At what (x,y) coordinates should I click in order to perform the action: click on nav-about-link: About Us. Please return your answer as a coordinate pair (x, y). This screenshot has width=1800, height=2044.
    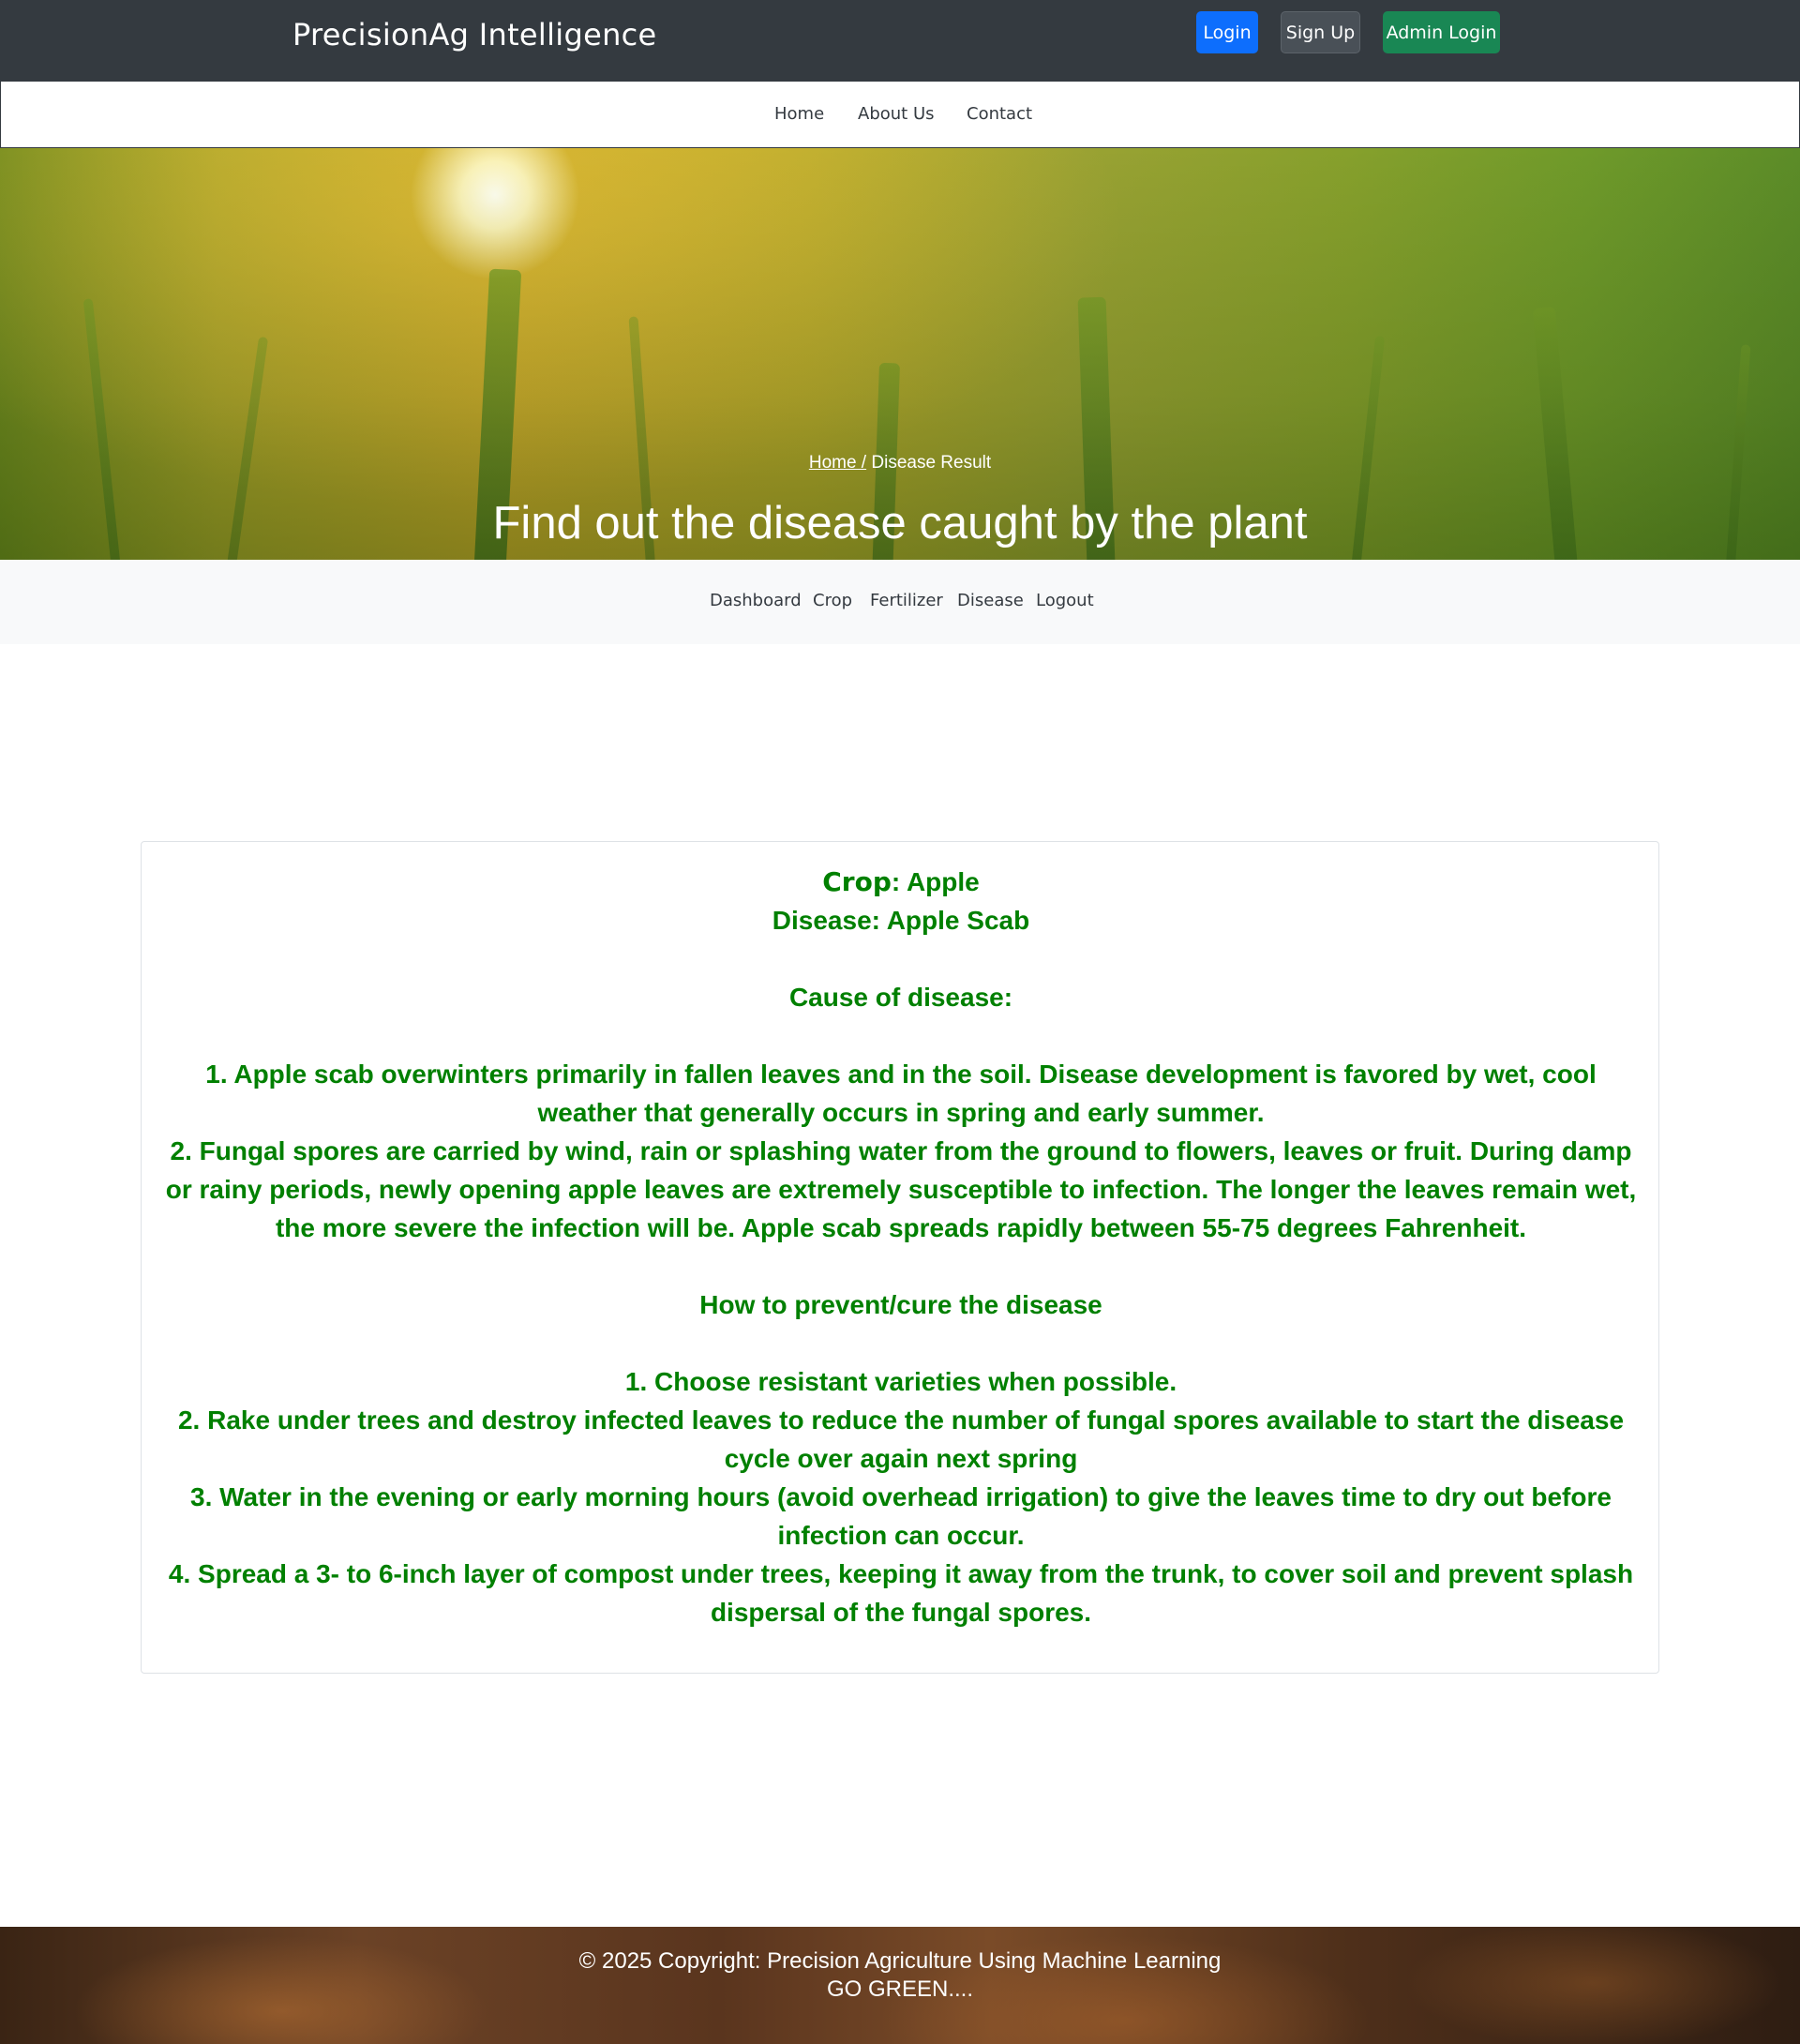
    Looking at the image, I should click on (896, 114).